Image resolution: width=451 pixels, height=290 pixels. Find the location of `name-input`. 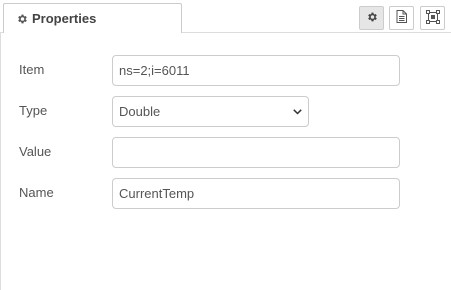

name-input is located at coordinates (256, 193).